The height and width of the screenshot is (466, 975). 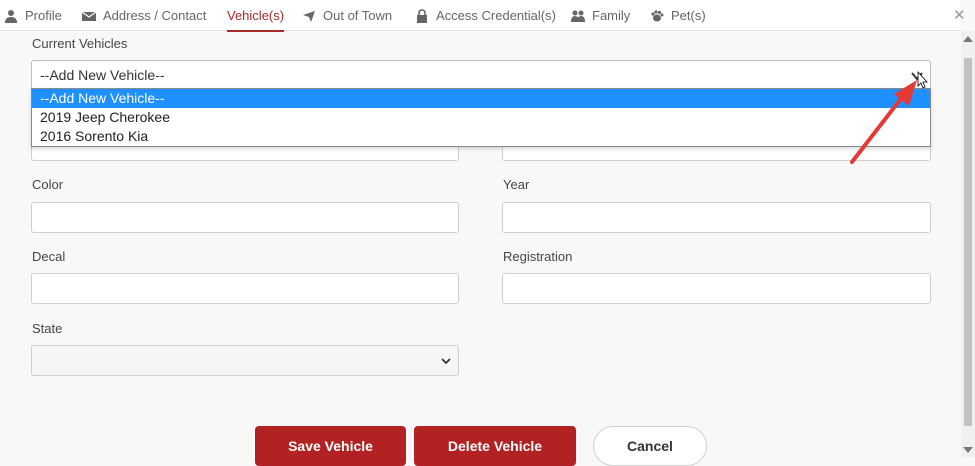 What do you see at coordinates (358, 15) in the screenshot?
I see `tab-label: Out of Town` at bounding box center [358, 15].